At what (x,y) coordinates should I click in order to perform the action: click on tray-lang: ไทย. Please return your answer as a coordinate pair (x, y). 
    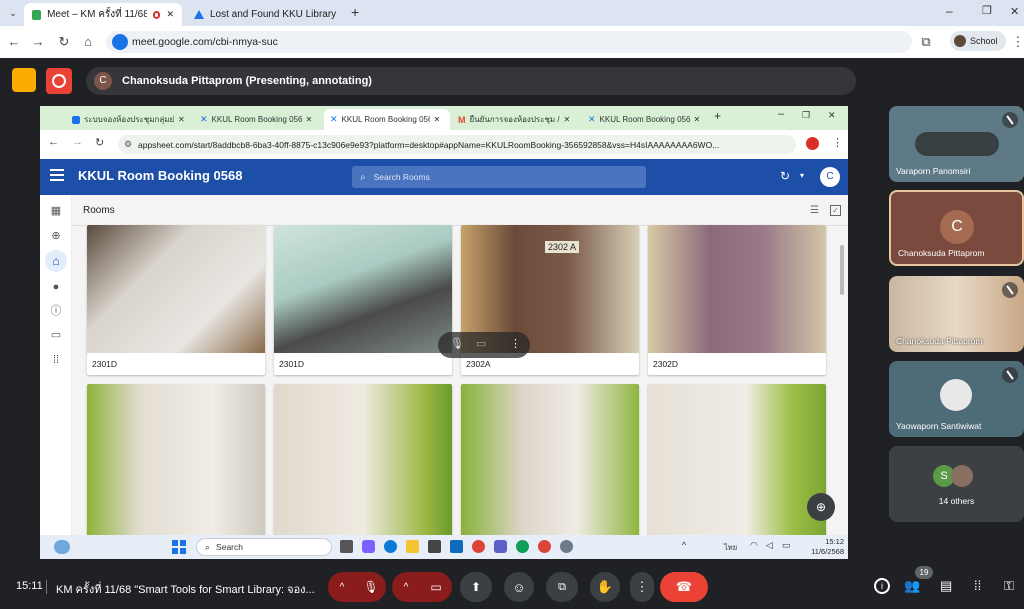
    Looking at the image, I should click on (730, 548).